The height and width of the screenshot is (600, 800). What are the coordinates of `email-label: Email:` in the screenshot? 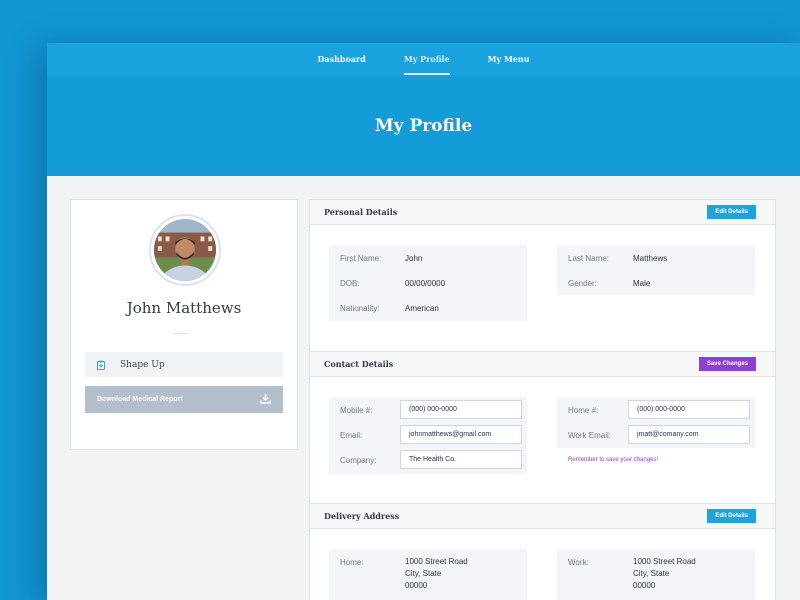 It's located at (351, 435).